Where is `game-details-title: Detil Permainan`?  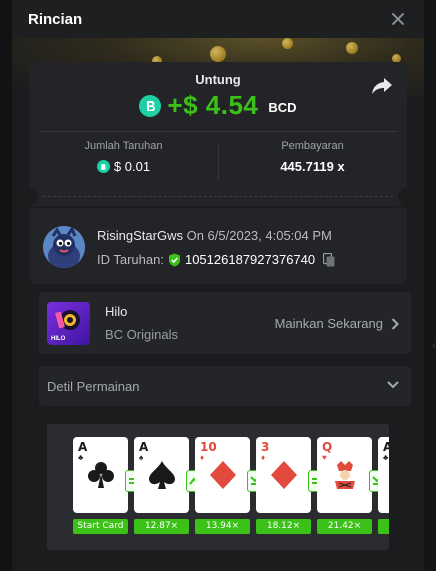 game-details-title: Detil Permainan is located at coordinates (93, 386).